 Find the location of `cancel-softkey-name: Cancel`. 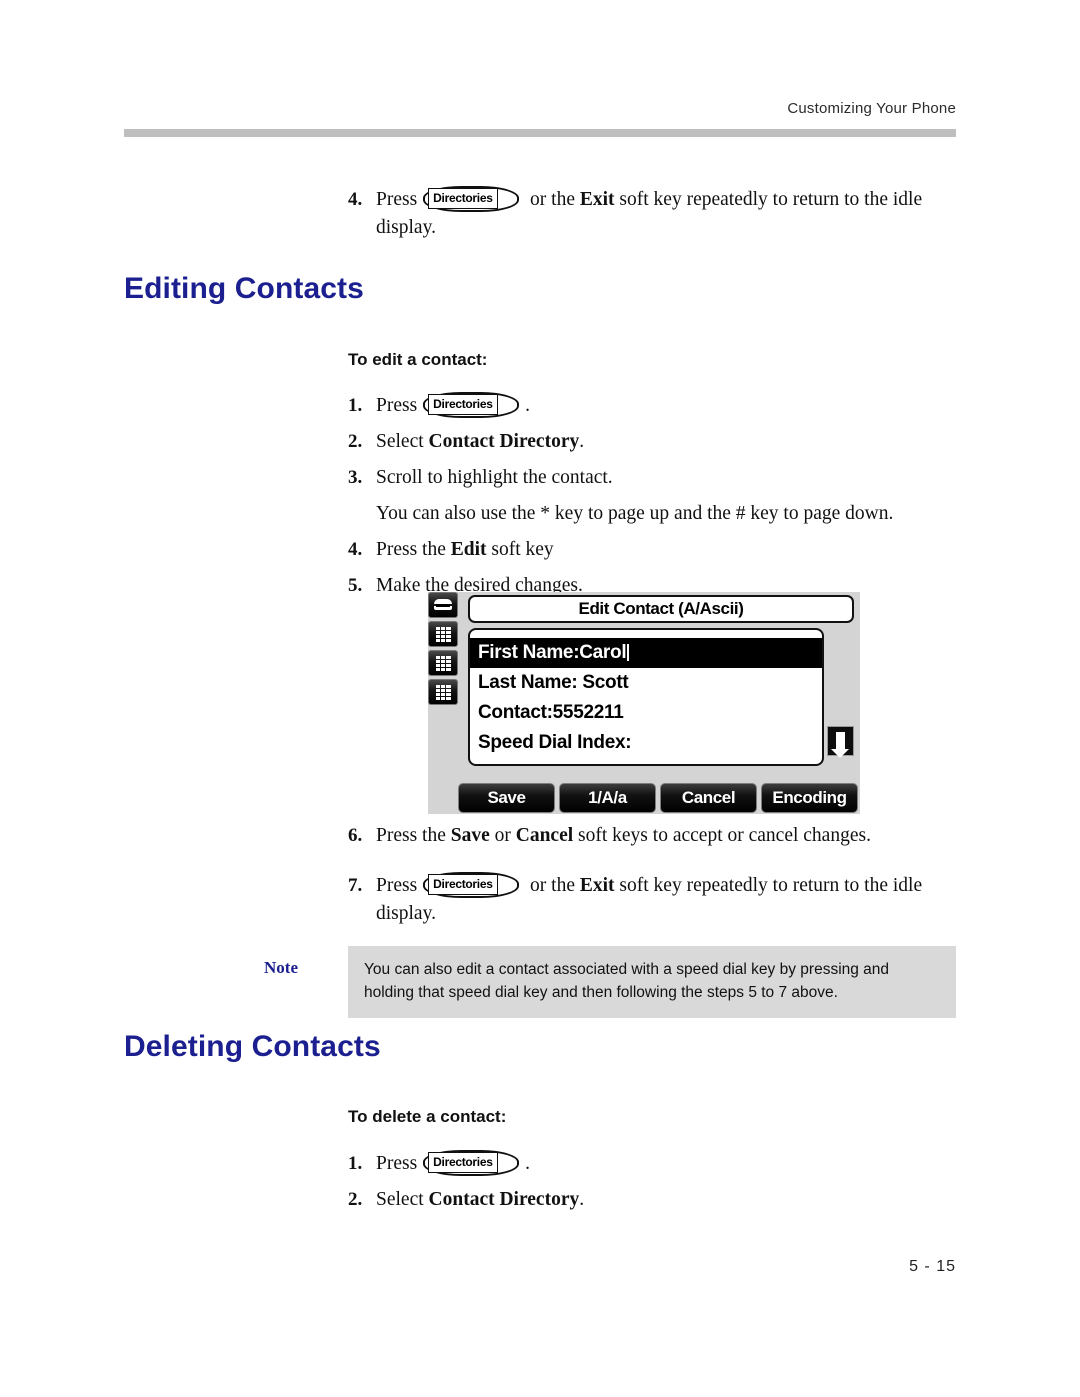

cancel-softkey-name: Cancel is located at coordinates (544, 835).